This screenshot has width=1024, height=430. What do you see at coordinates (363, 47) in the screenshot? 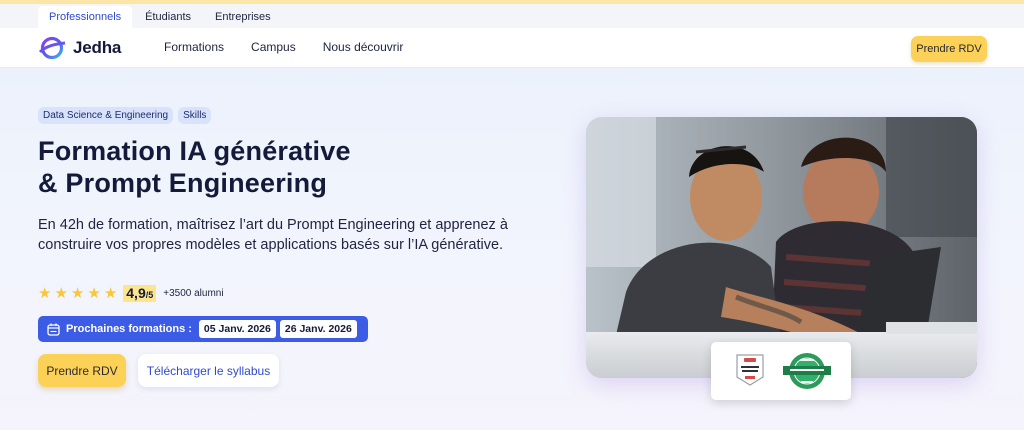
I see `nav-link-nous-decouvrir: Nous découvrir` at bounding box center [363, 47].